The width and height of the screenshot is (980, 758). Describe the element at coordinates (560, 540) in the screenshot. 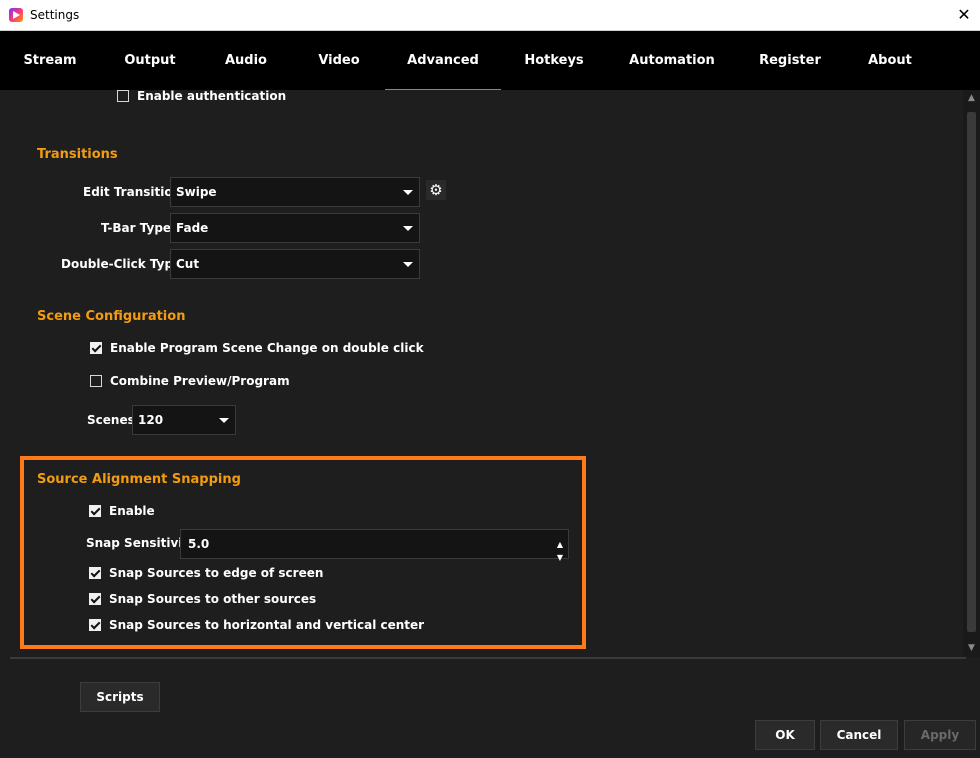

I see `spin-up-arrow-icon: ▲` at that location.